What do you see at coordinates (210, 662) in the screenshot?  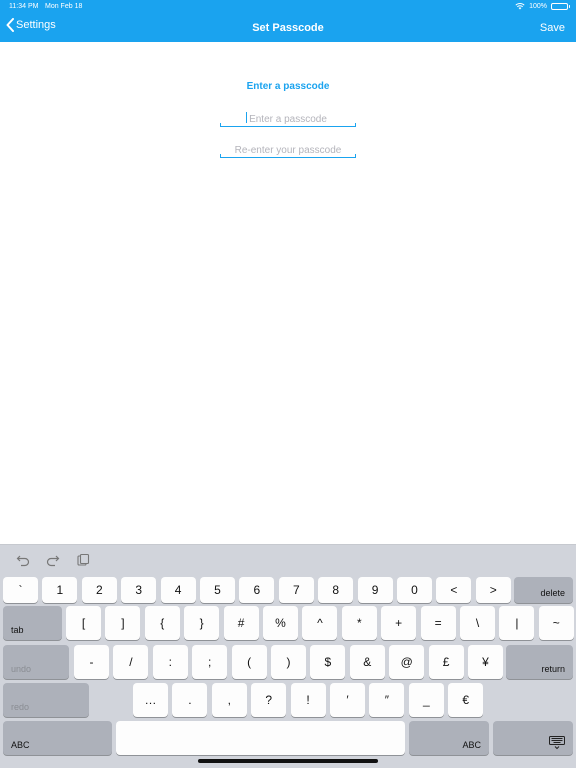 I see `key-row3-3: ;` at bounding box center [210, 662].